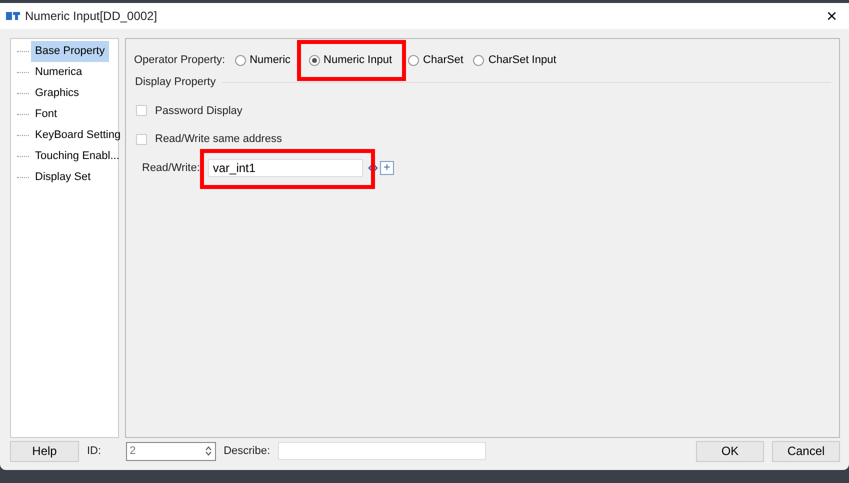 The height and width of the screenshot is (483, 849). What do you see at coordinates (70, 51) in the screenshot?
I see `tree-item: Base Property` at bounding box center [70, 51].